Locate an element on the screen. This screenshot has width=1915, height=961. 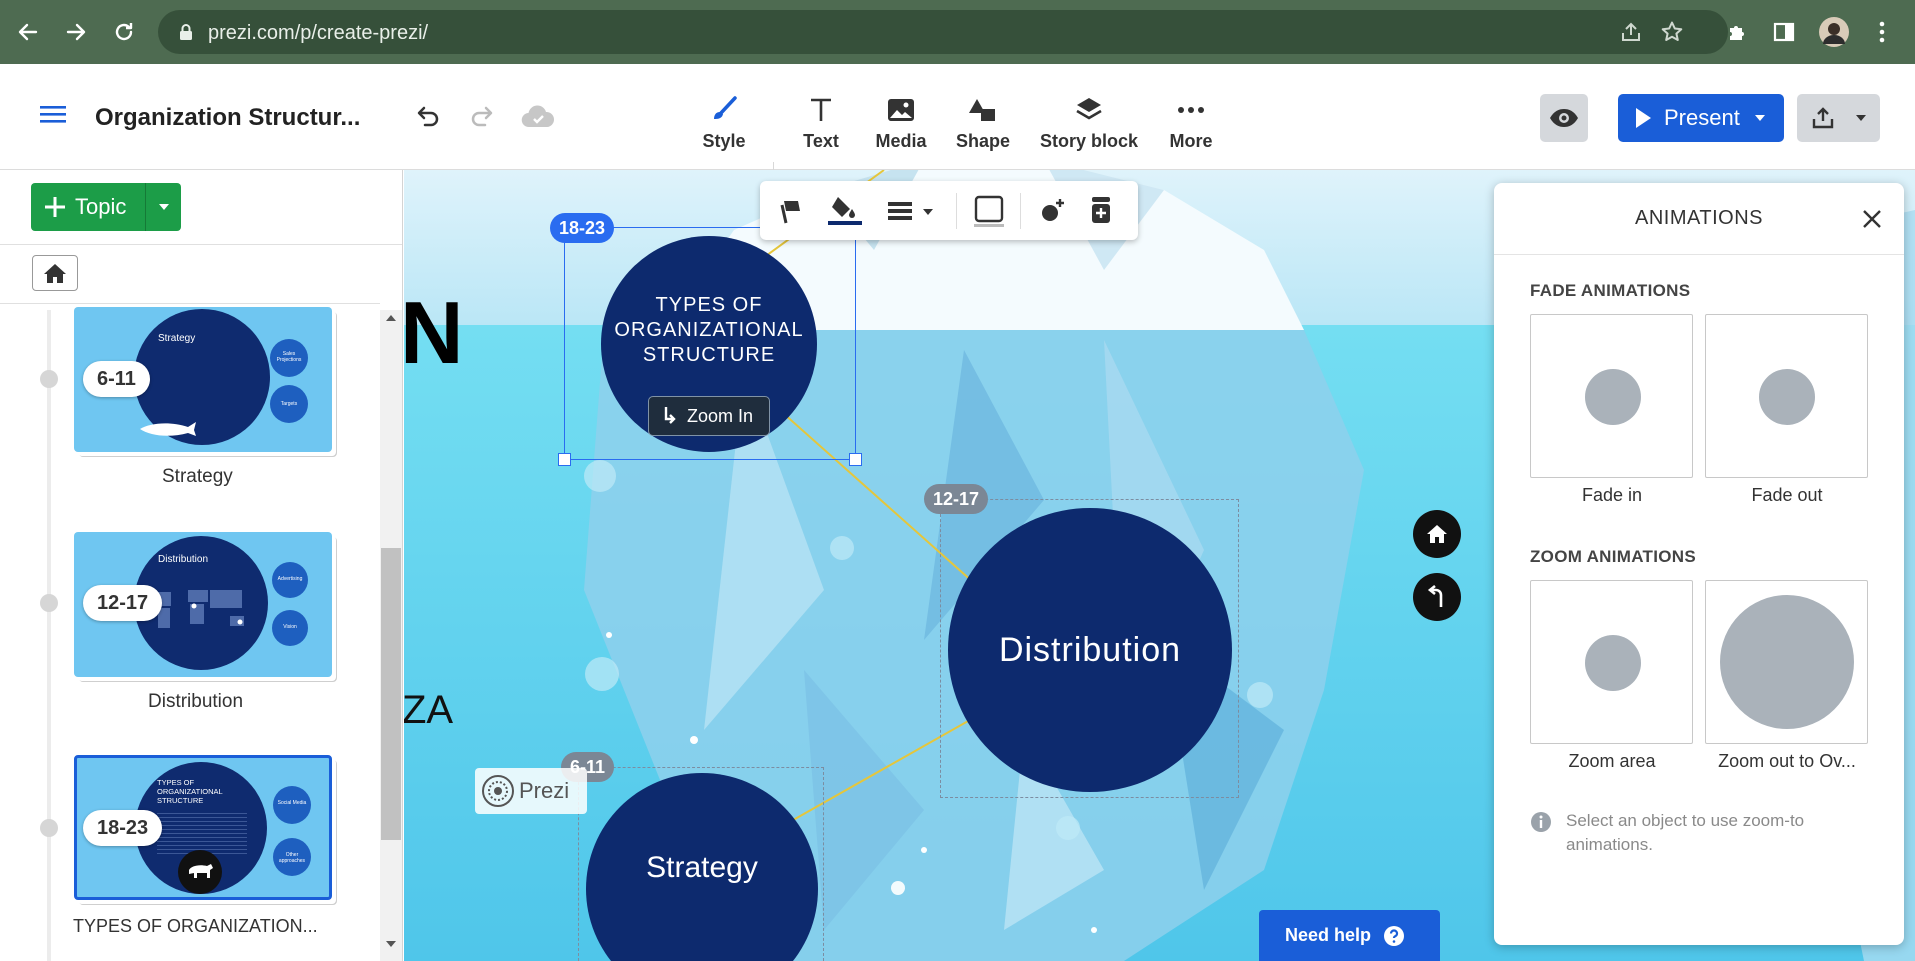
scroll-up-icon is located at coordinates (391, 318).